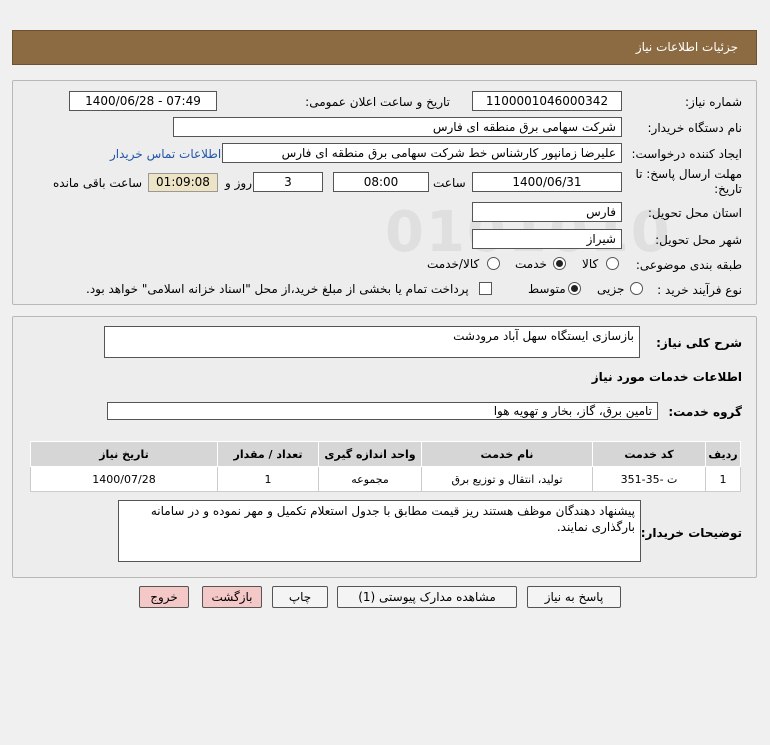  Describe the element at coordinates (611, 289) in the screenshot. I see `process-minor-label: جزیی` at that location.